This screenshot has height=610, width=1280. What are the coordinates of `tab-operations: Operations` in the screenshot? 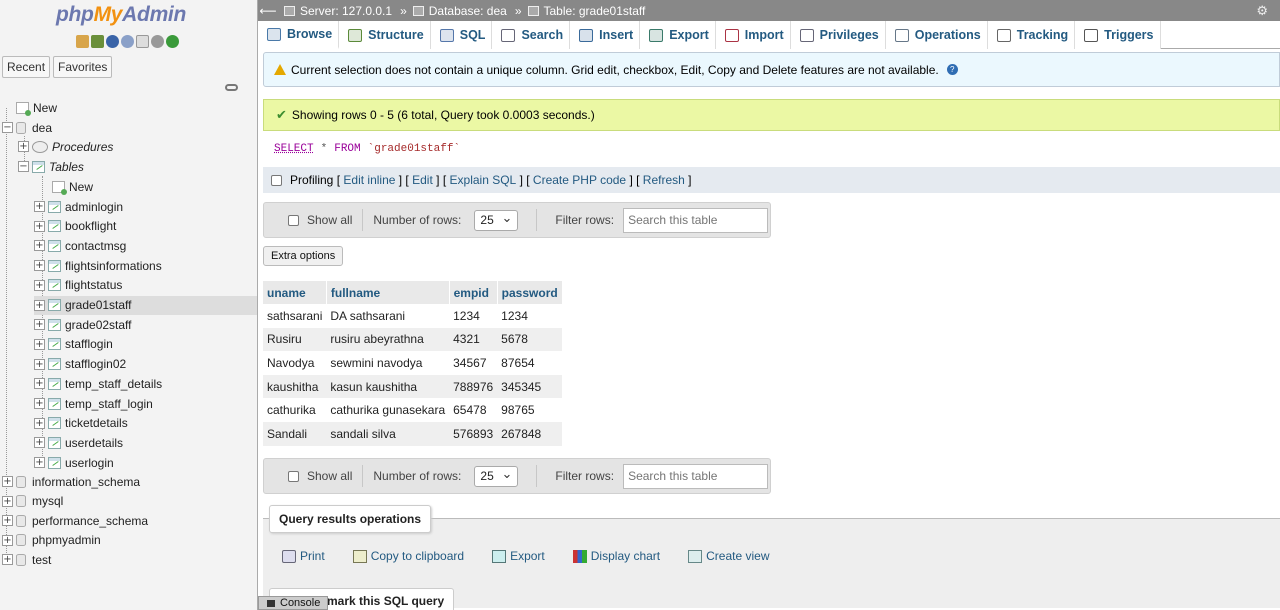 It's located at (936, 35).